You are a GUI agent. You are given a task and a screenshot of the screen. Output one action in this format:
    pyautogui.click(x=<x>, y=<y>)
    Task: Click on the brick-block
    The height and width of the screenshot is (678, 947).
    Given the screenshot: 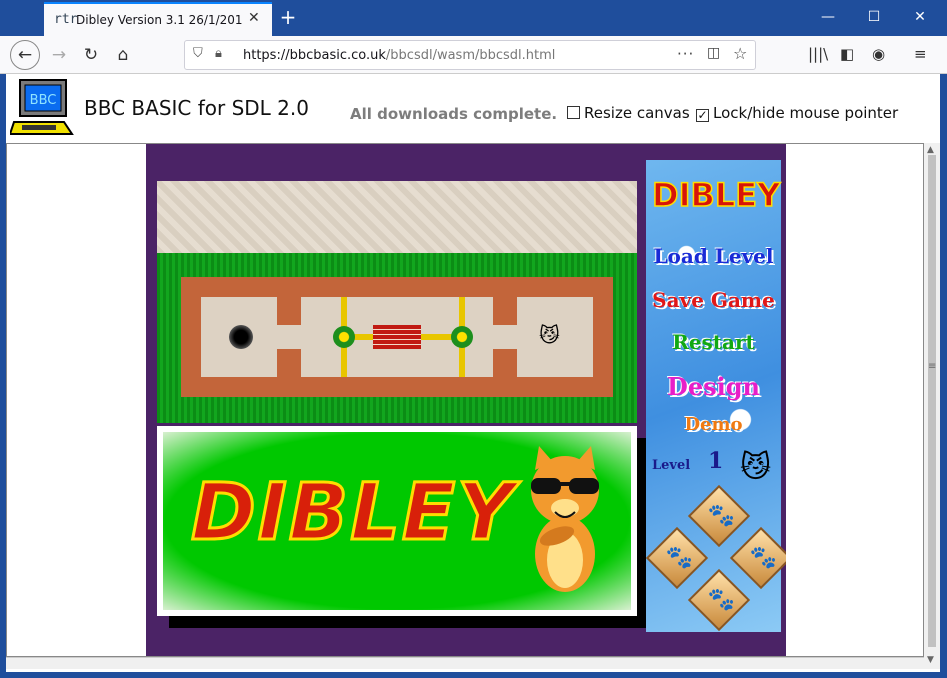 What is the action you would take?
    pyautogui.click(x=397, y=337)
    